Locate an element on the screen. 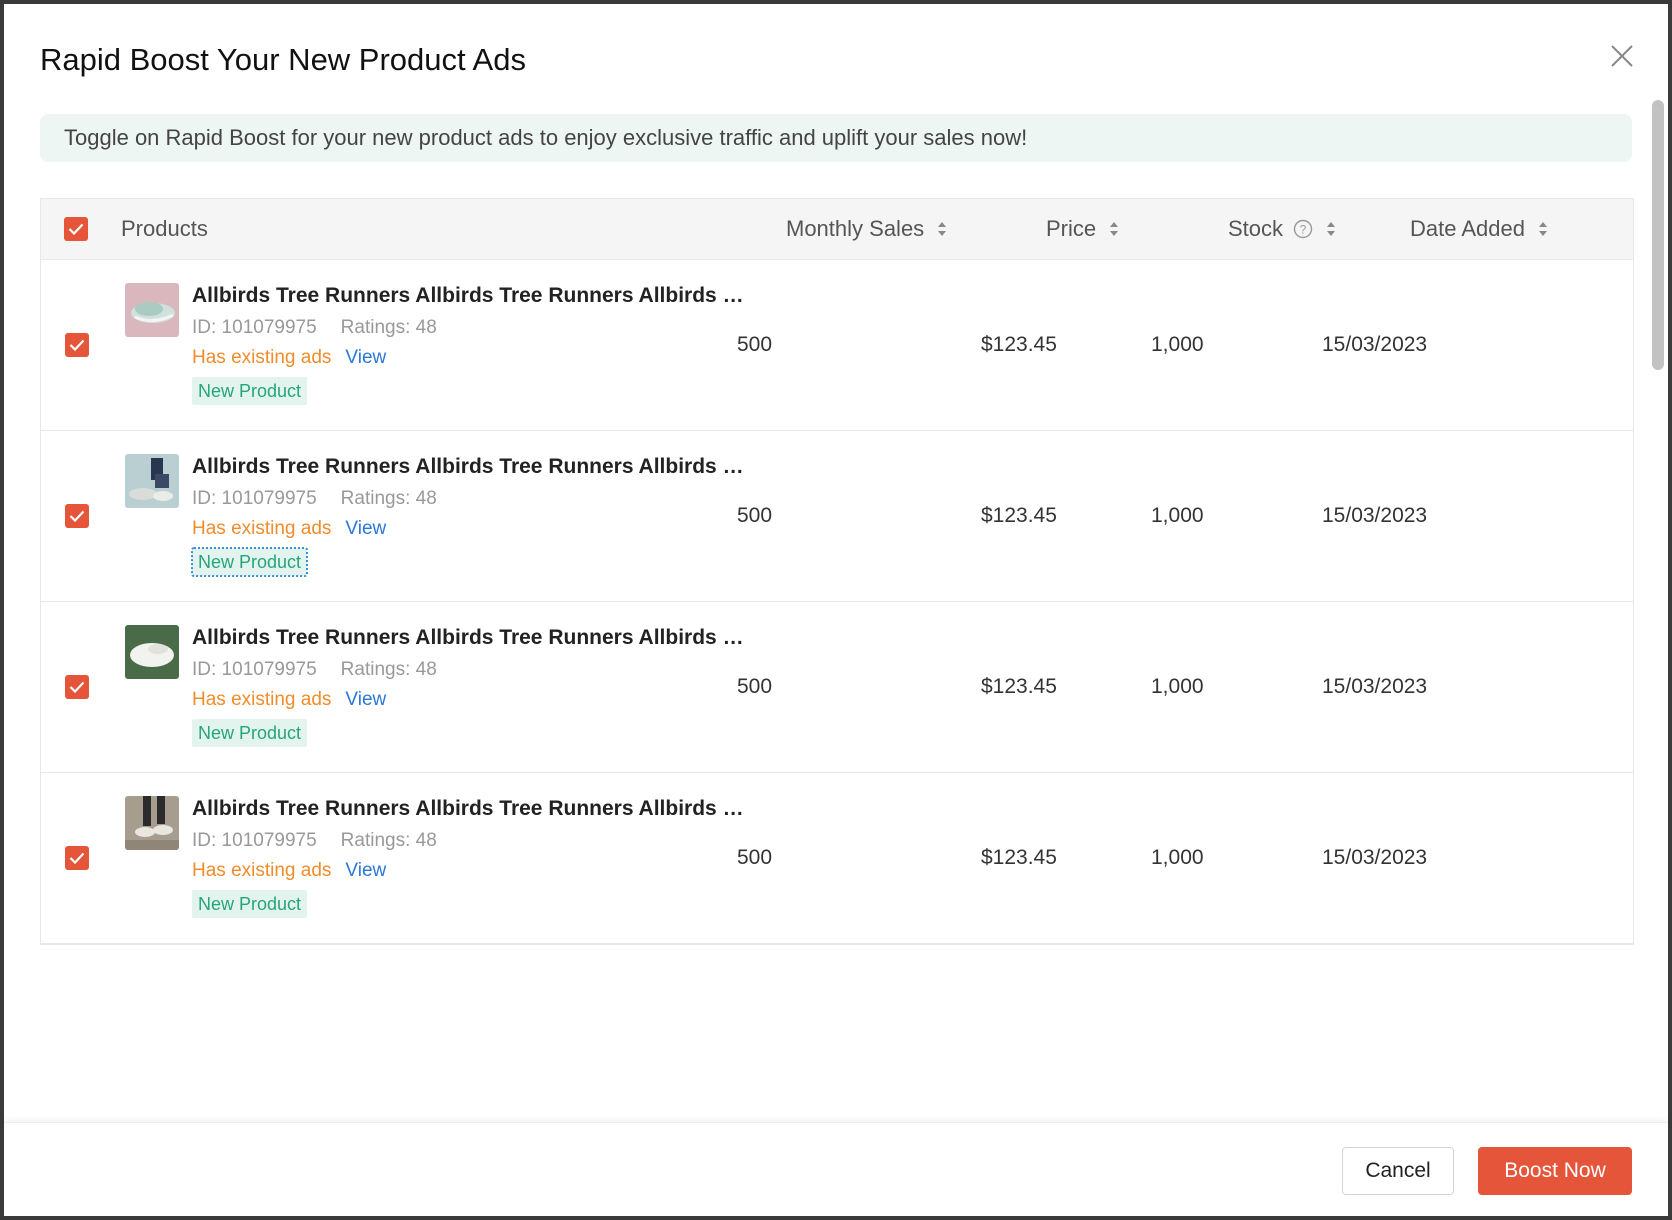  header-date-added-label: Date Added is located at coordinates (1467, 228).